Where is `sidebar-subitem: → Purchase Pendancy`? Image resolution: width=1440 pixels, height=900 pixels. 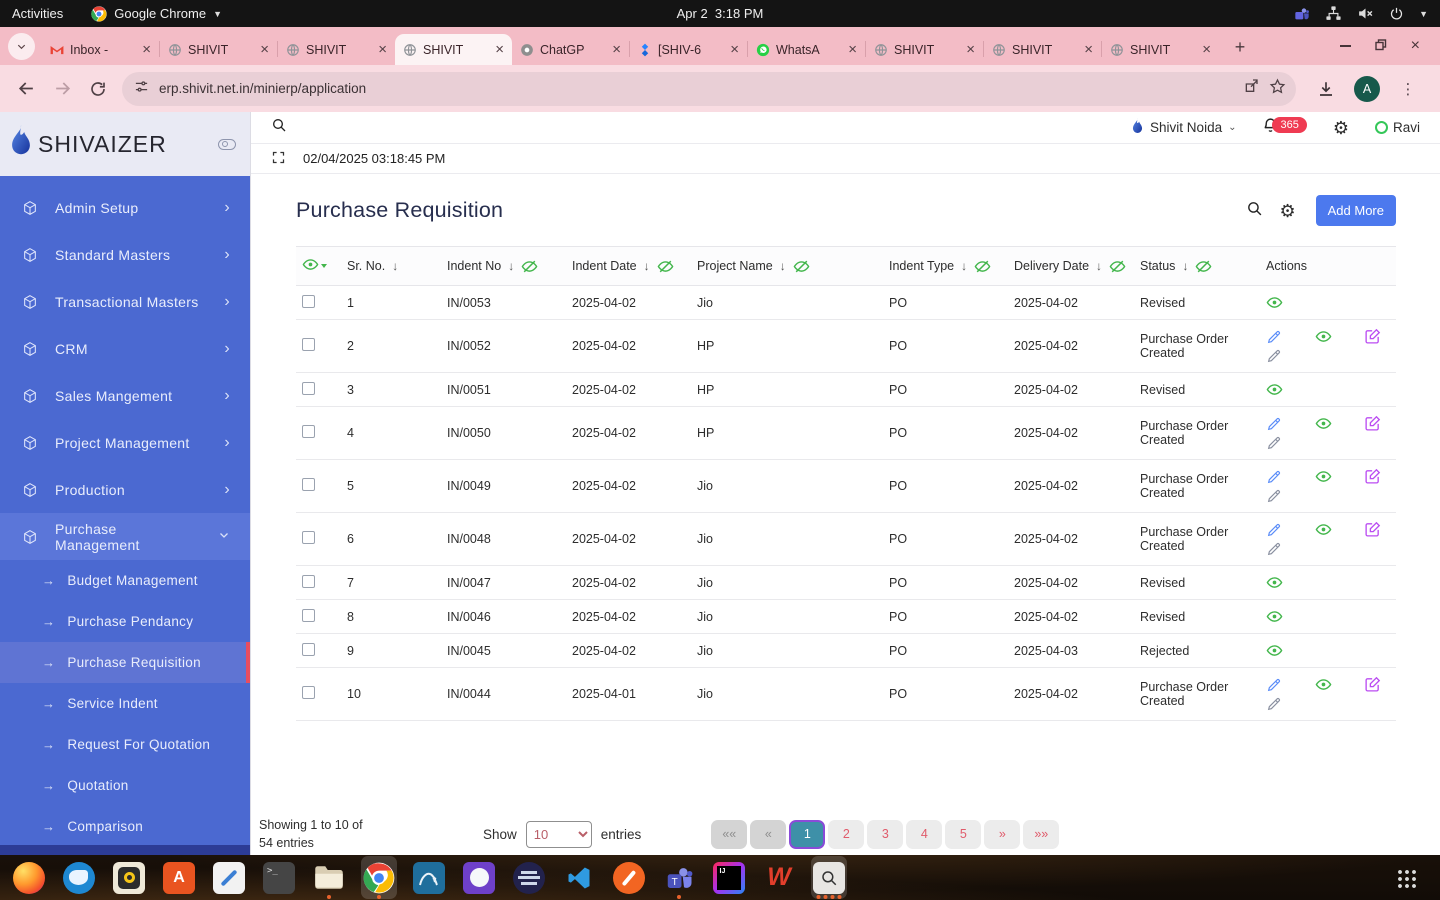 sidebar-subitem: → Purchase Pendancy is located at coordinates (125, 621).